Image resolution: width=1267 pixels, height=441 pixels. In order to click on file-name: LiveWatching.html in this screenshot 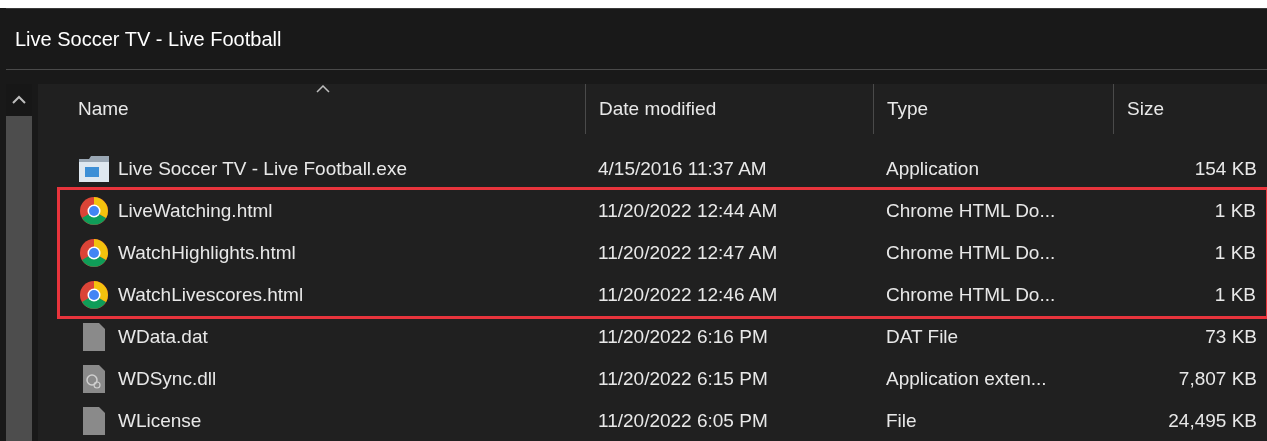, I will do `click(195, 211)`.